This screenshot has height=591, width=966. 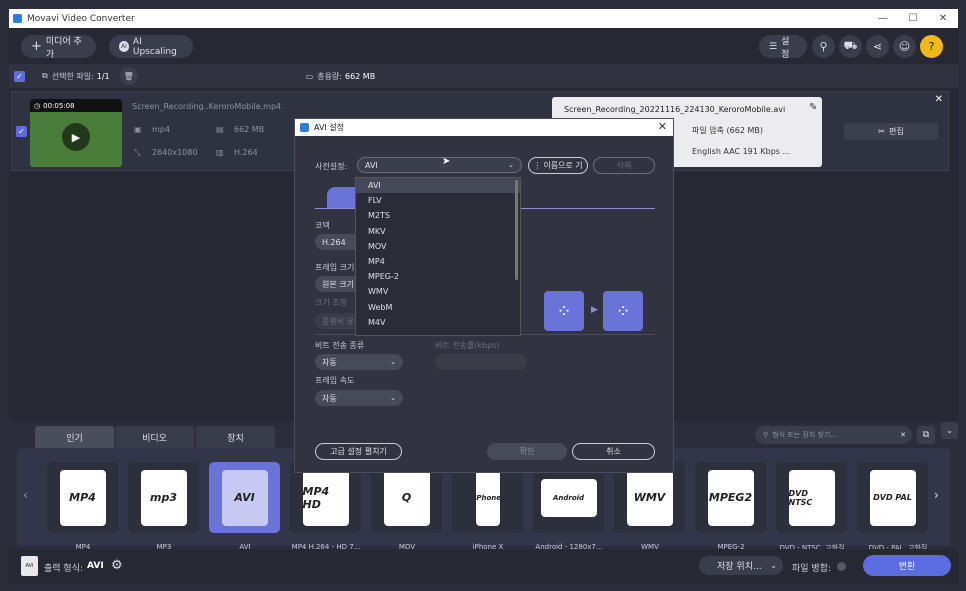 I want to click on output-format-label: 출력 형식:, so click(x=64, y=569).